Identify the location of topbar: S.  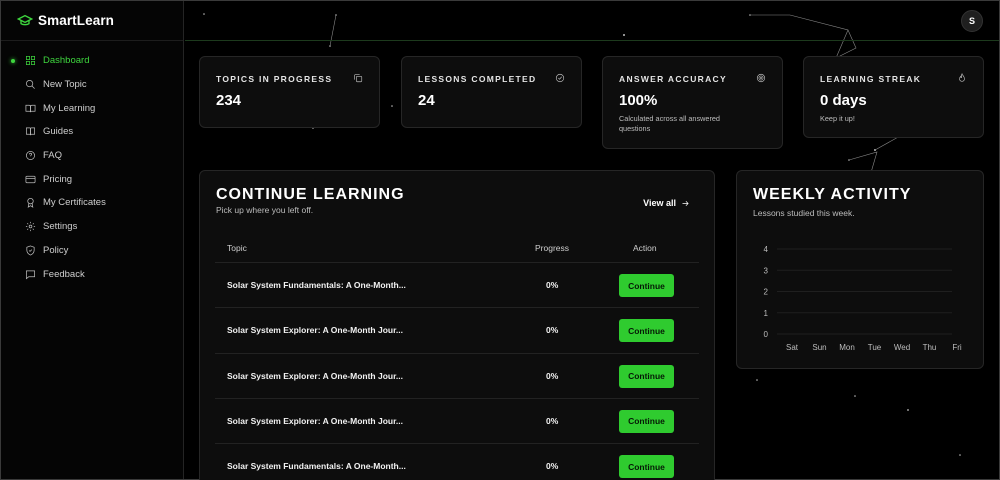
(592, 21).